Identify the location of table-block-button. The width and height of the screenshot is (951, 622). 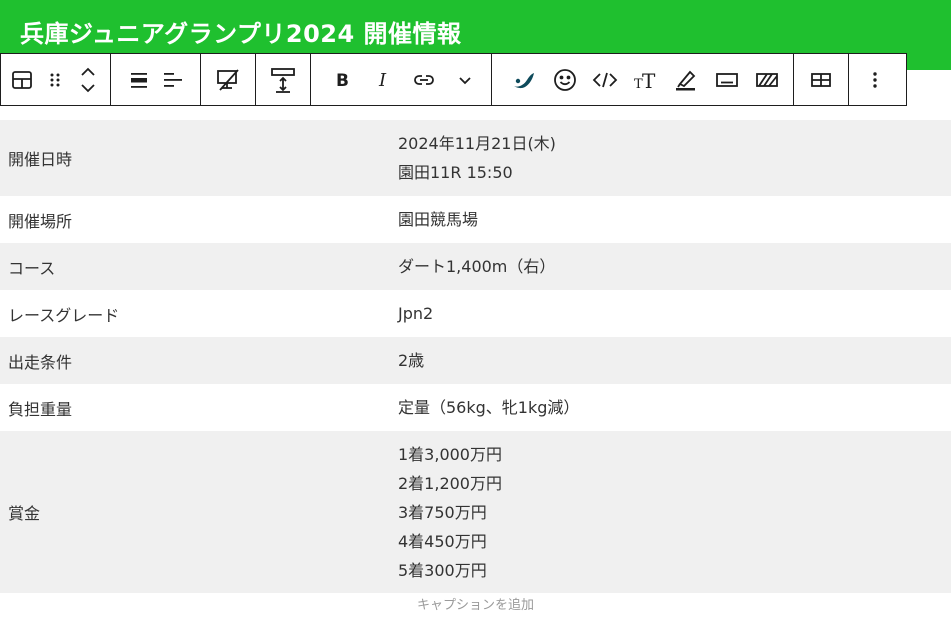
(21, 79).